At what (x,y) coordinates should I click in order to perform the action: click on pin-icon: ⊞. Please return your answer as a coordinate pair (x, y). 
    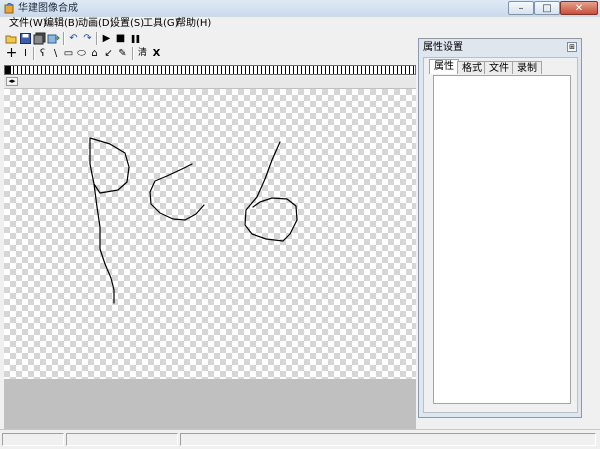
    Looking at the image, I should click on (572, 47).